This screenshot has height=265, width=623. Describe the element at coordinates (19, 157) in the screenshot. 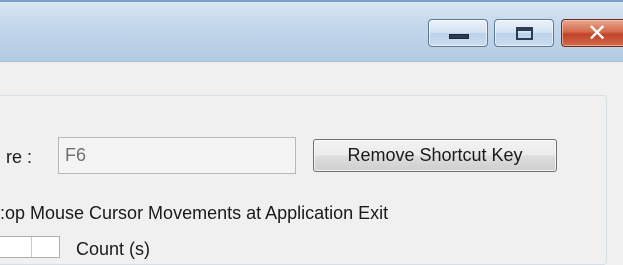

I see `hotkey-label: re :` at that location.